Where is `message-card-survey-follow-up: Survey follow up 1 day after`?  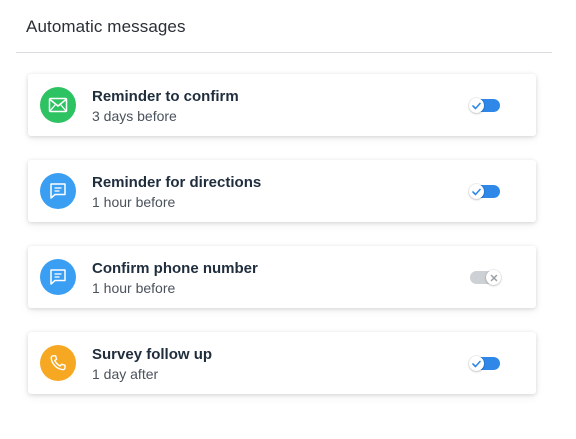 message-card-survey-follow-up: Survey follow up 1 day after is located at coordinates (282, 363).